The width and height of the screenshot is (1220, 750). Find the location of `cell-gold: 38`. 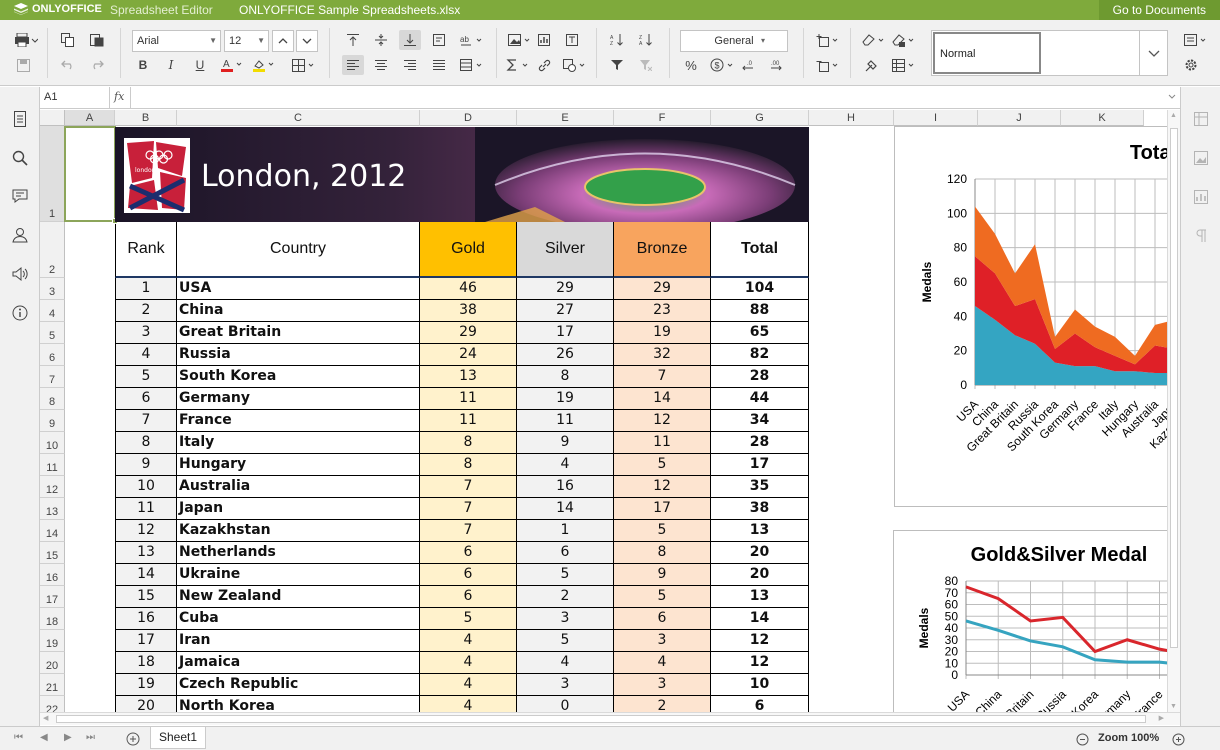

cell-gold: 38 is located at coordinates (468, 311).